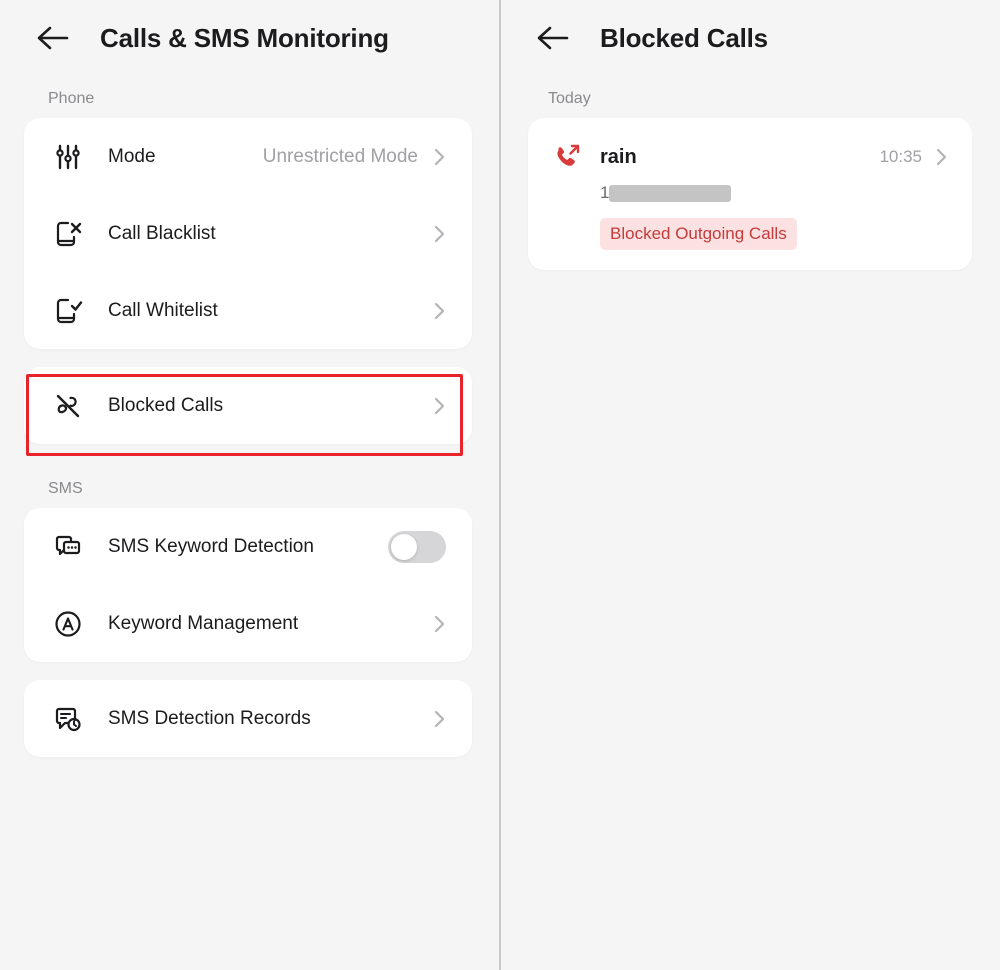  I want to click on sms-settings-card: SMS Keyword Detection Keyword Management, so click(248, 585).